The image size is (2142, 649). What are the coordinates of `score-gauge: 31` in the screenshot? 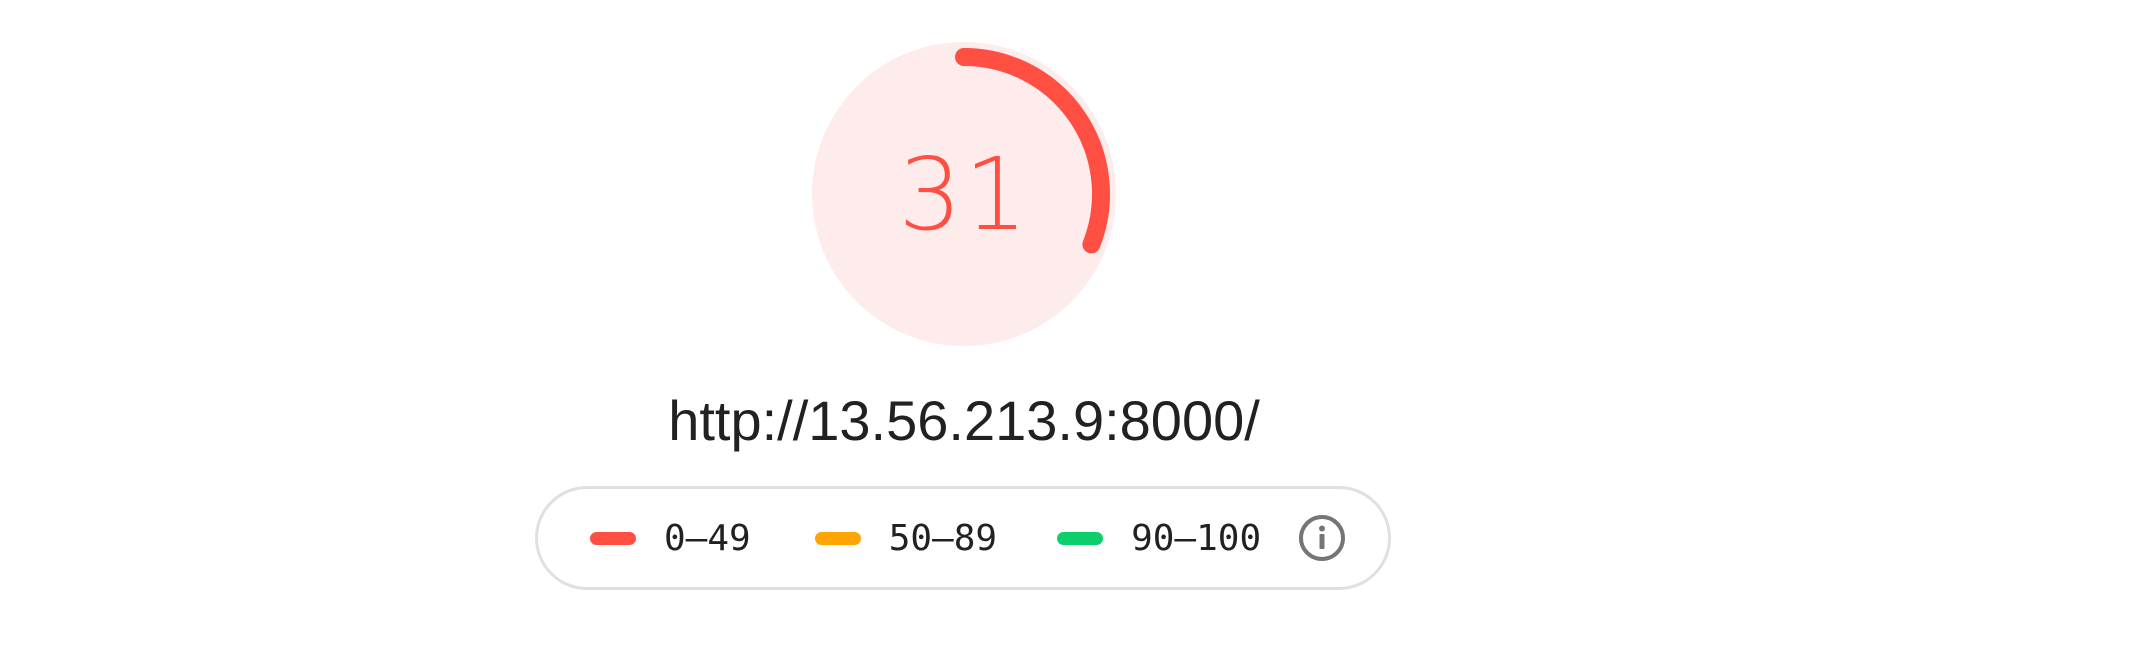 It's located at (964, 194).